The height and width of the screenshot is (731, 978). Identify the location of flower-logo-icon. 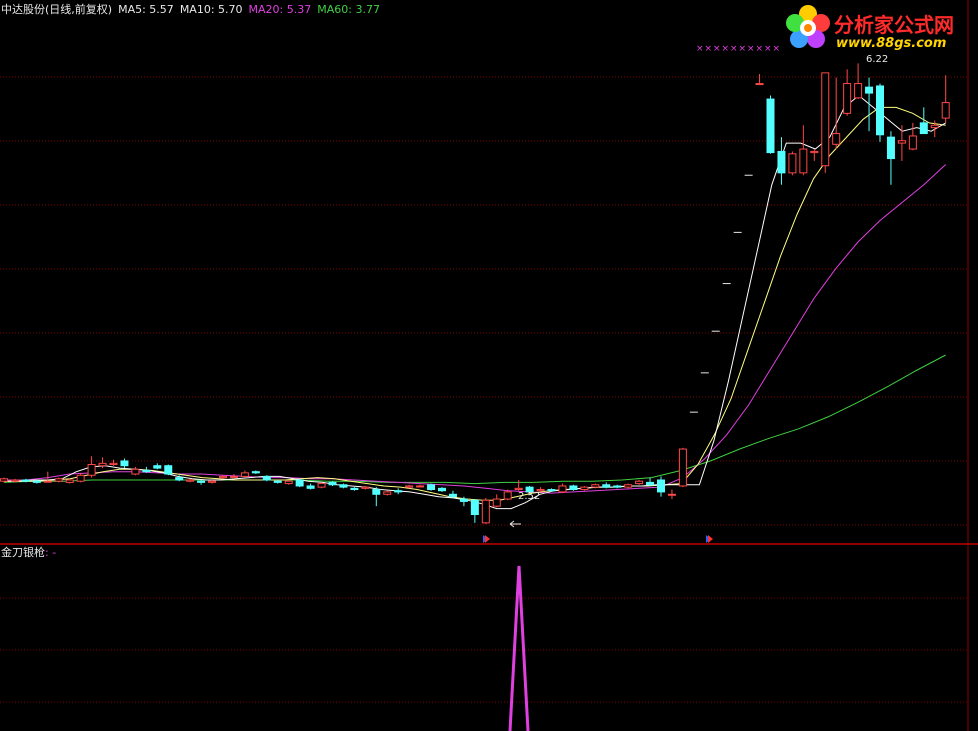
(808, 26).